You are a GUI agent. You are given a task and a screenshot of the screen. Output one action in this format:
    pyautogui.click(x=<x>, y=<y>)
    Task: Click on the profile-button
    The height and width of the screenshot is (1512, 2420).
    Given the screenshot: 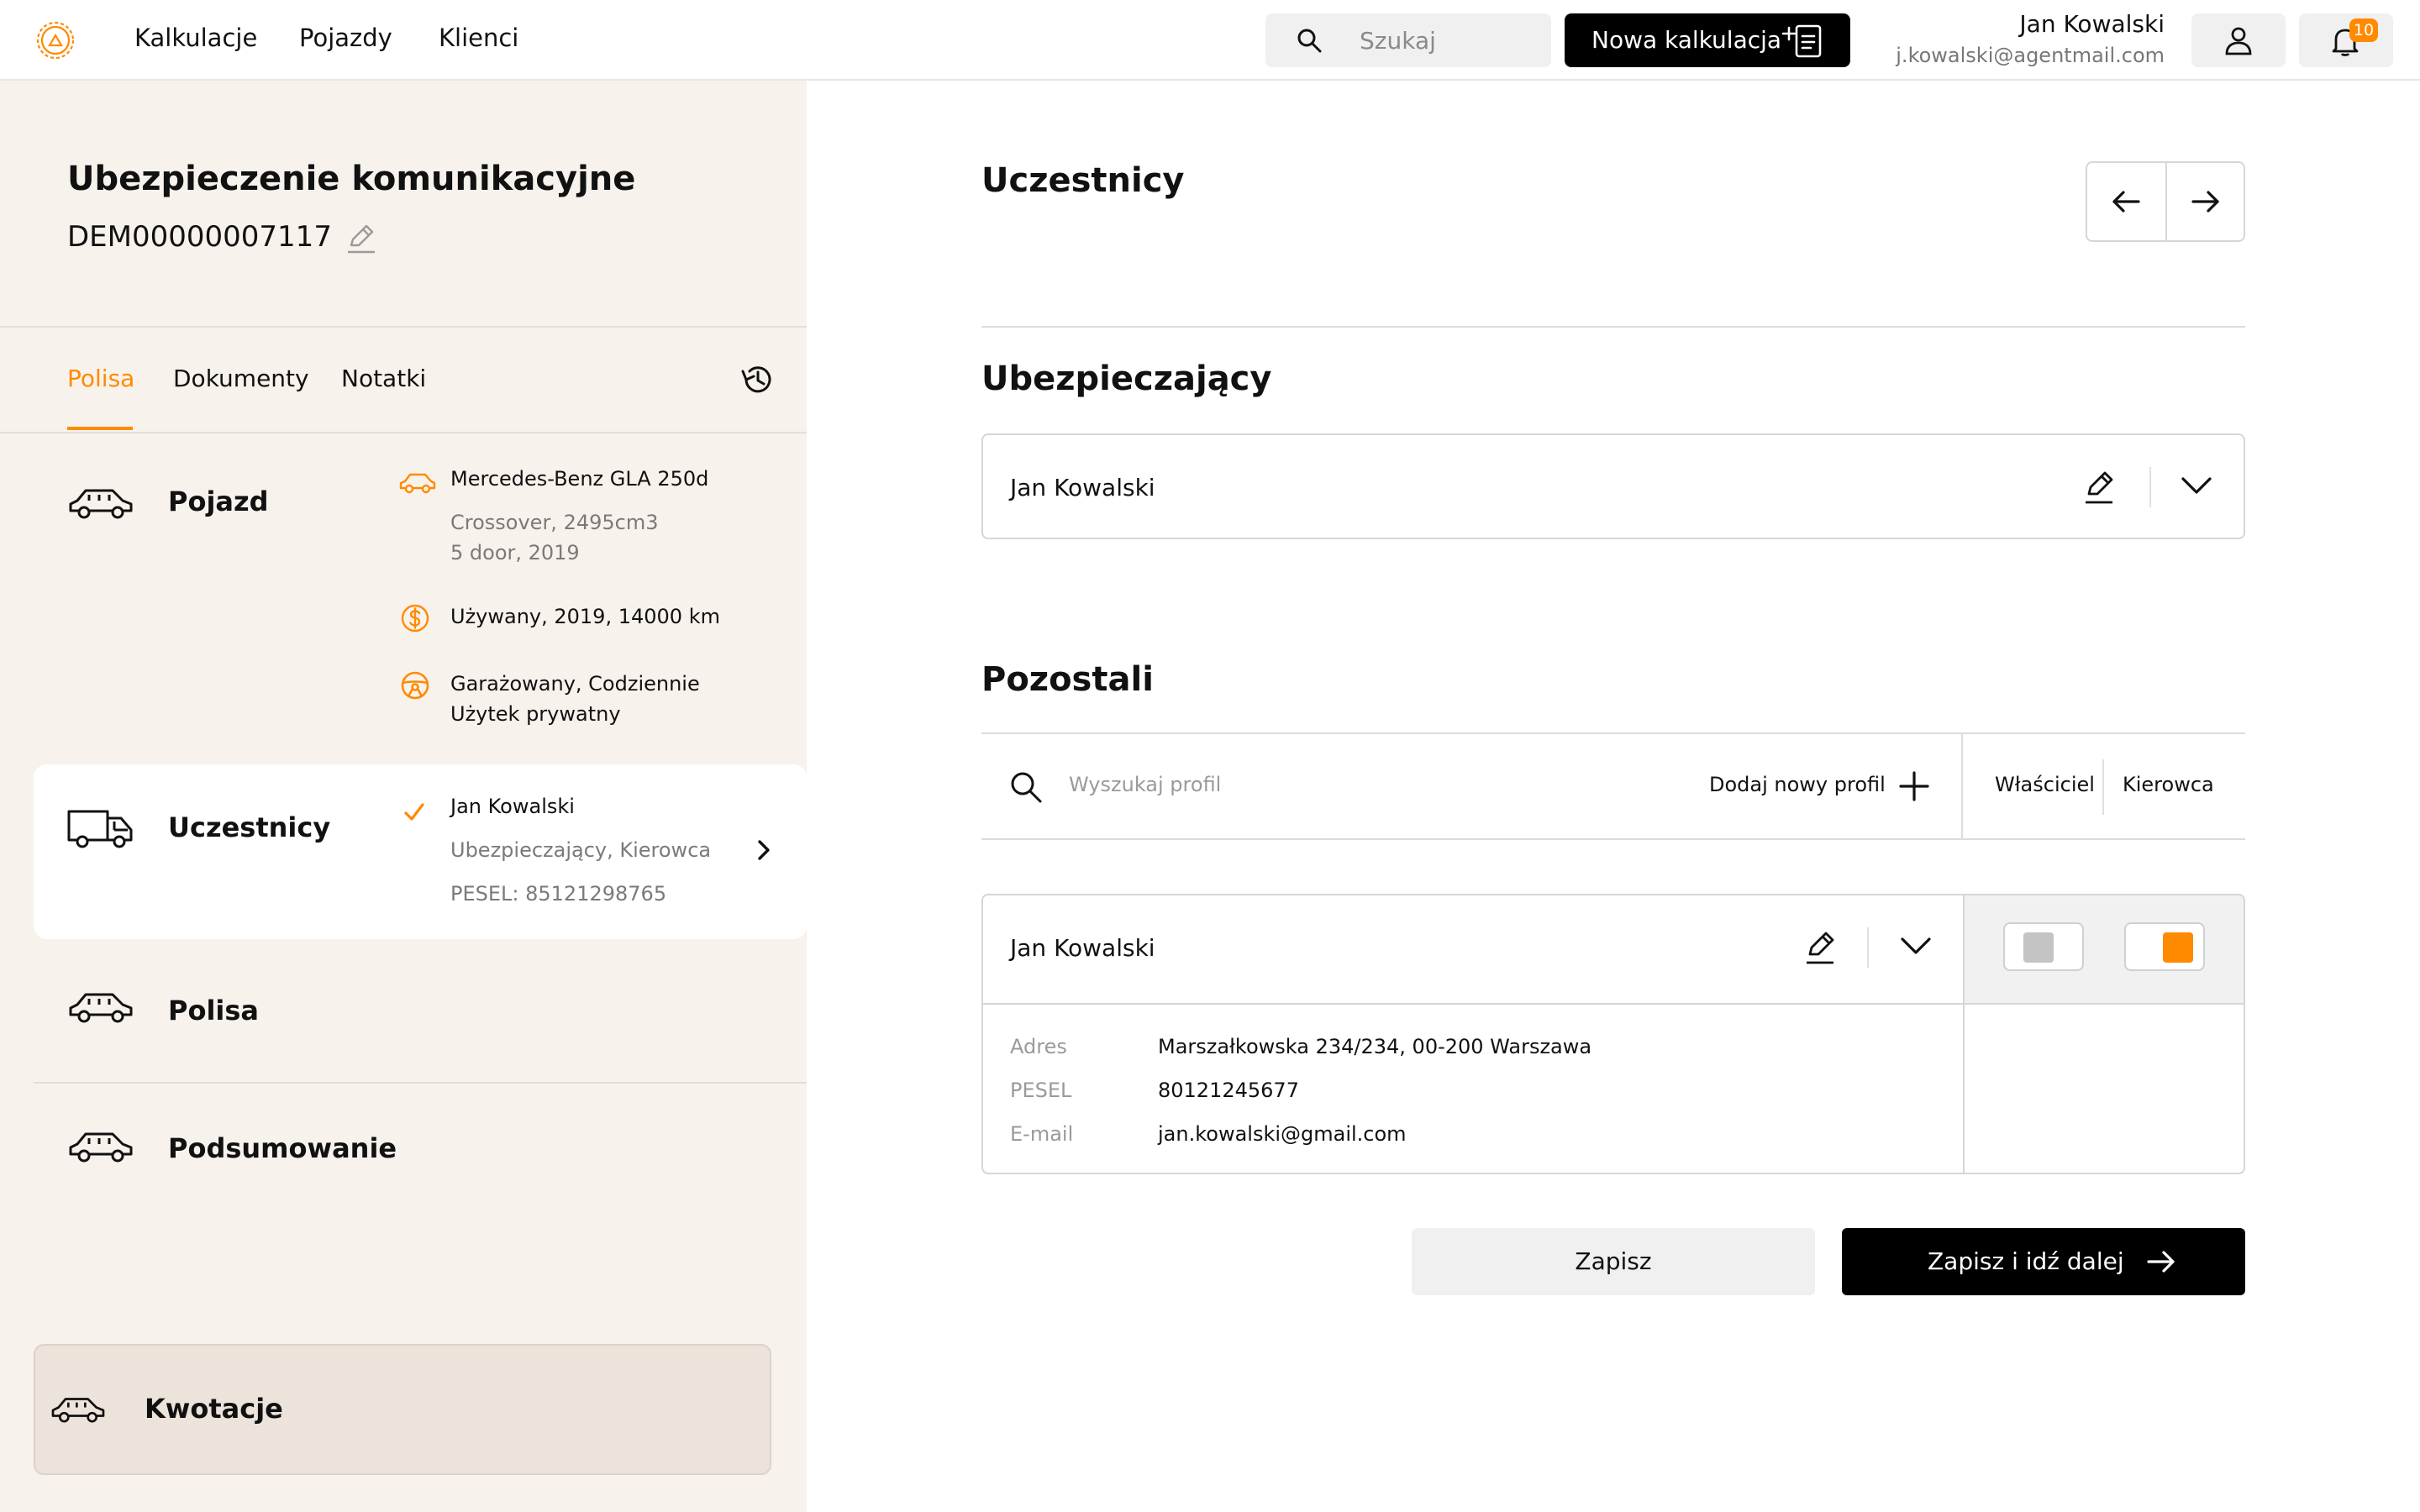 What is the action you would take?
    pyautogui.click(x=2238, y=40)
    